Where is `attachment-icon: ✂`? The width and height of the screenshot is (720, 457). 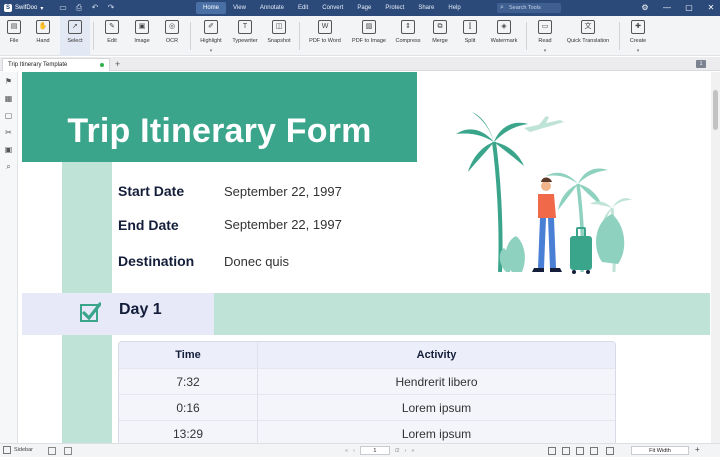
attachment-icon: ✂ is located at coordinates (9, 133).